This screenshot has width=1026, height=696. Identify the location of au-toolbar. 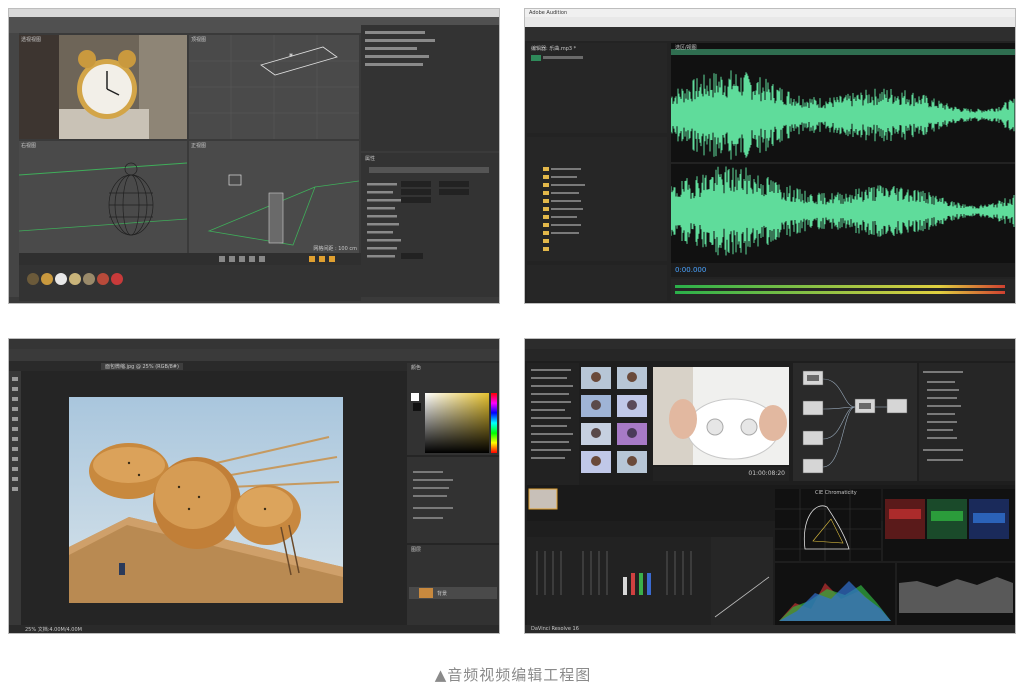
(770, 34).